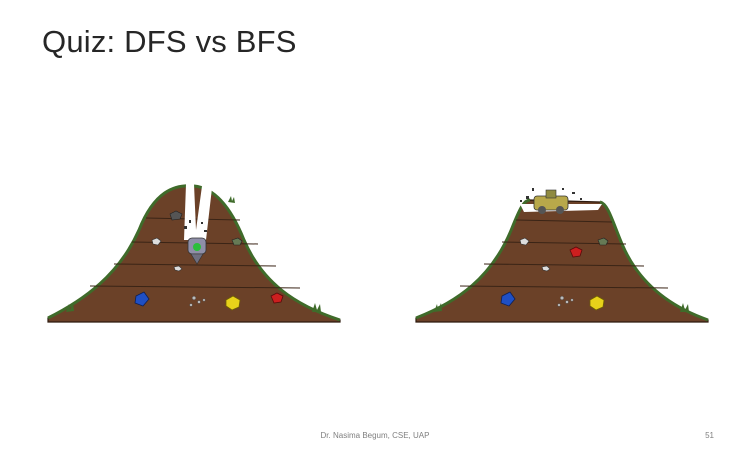 The height and width of the screenshot is (452, 750). Describe the element at coordinates (562, 261) in the screenshot. I see `dirt-hill` at that location.